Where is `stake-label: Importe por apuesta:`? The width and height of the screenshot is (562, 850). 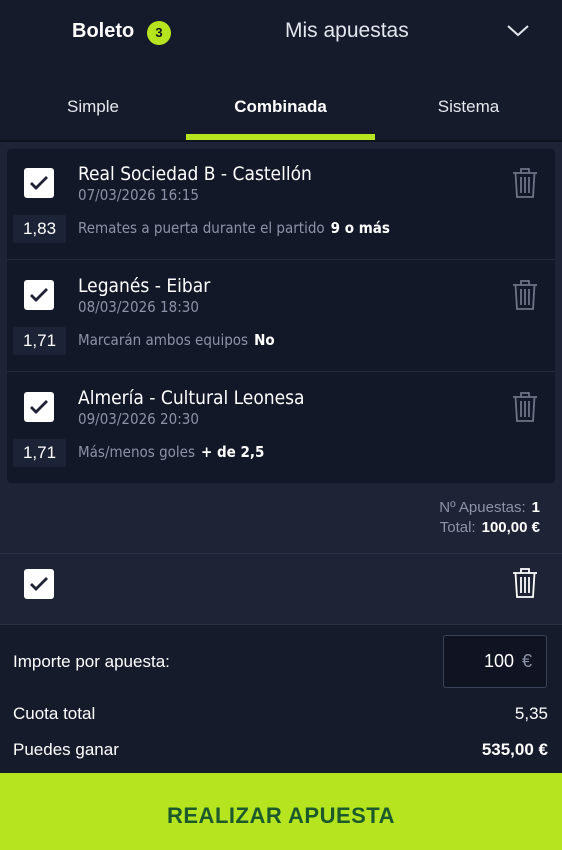 stake-label: Importe por apuesta: is located at coordinates (91, 661).